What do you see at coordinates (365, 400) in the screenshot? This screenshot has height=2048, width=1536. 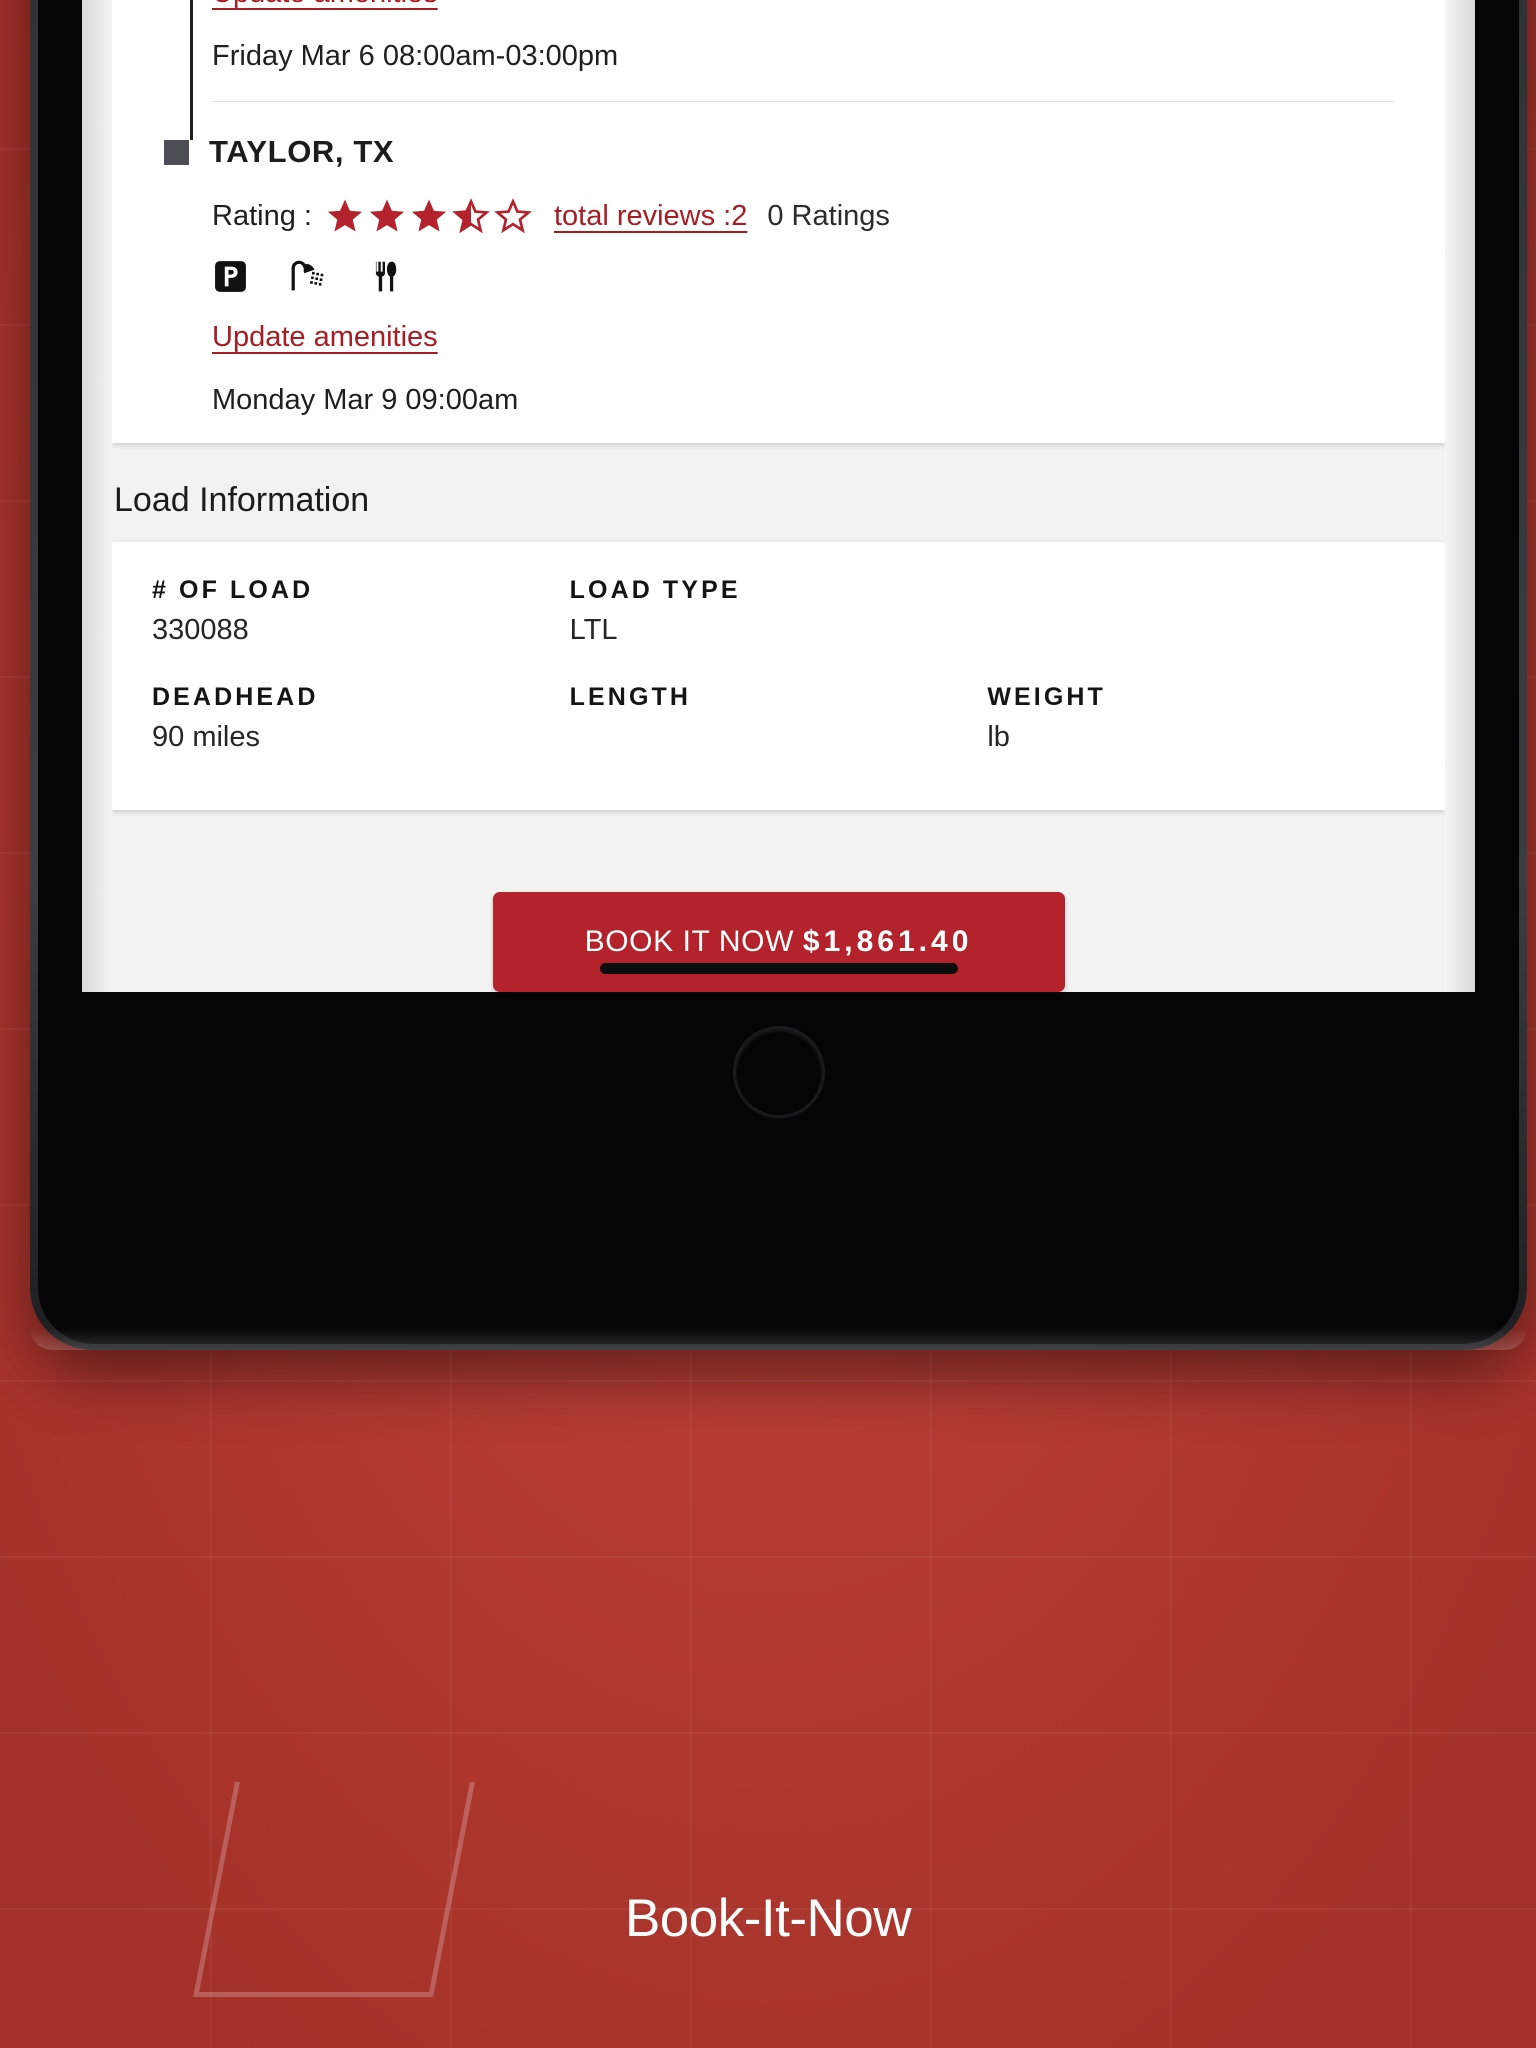 I see `stop-schedule: Monday Mar 9 09:00am` at bounding box center [365, 400].